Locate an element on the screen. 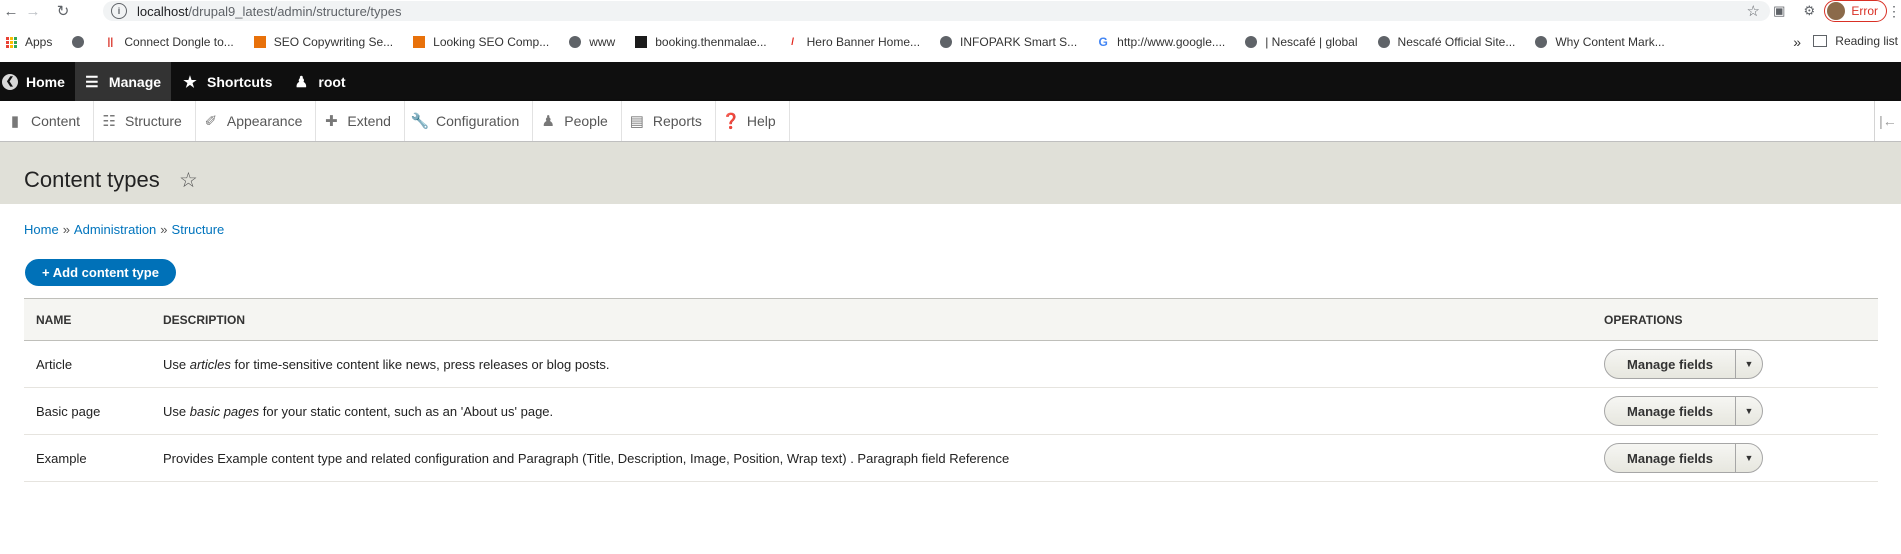 Image resolution: width=1901 pixels, height=554 pixels. tray-item-label: Extend is located at coordinates (369, 121).